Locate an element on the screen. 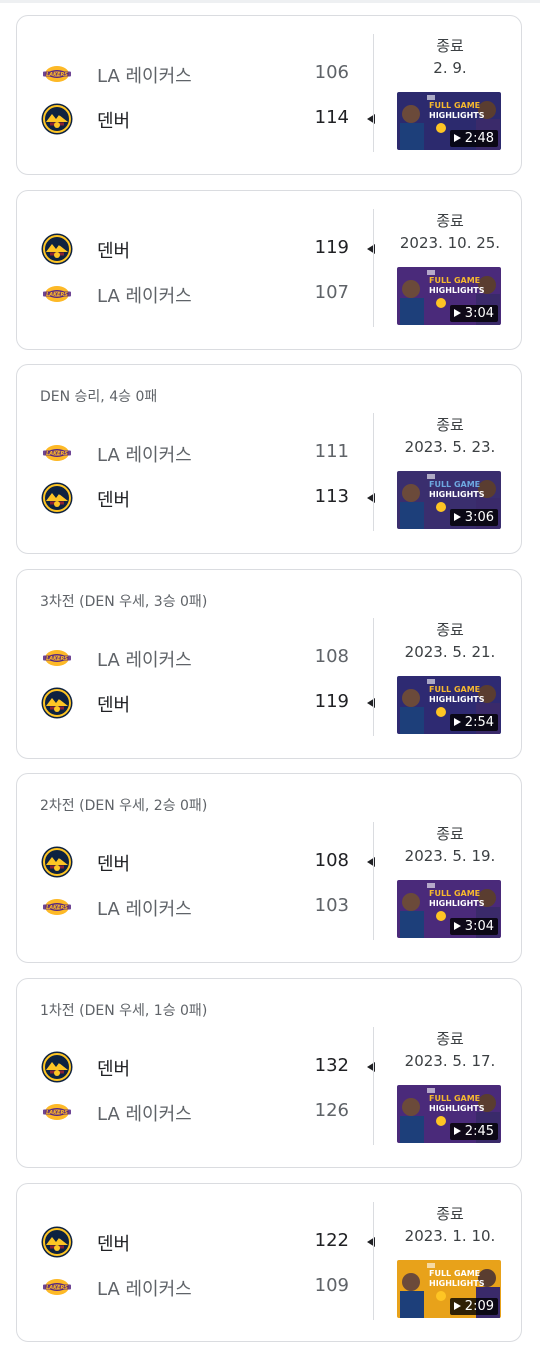 The height and width of the screenshot is (1349, 540). team-row: LA 레이커스 111 is located at coordinates (207, 453).